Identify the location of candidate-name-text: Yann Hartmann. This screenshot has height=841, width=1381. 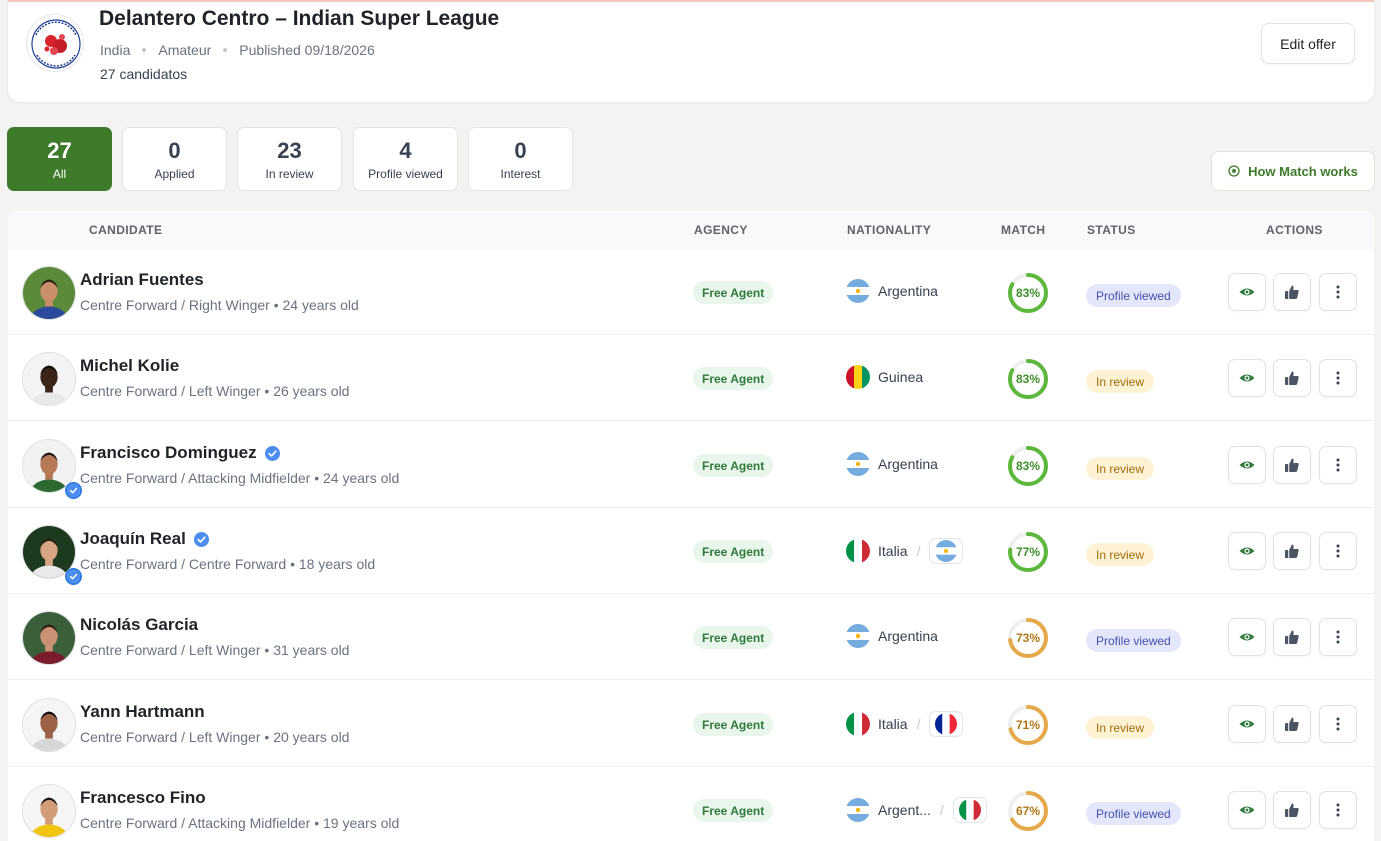
(142, 711).